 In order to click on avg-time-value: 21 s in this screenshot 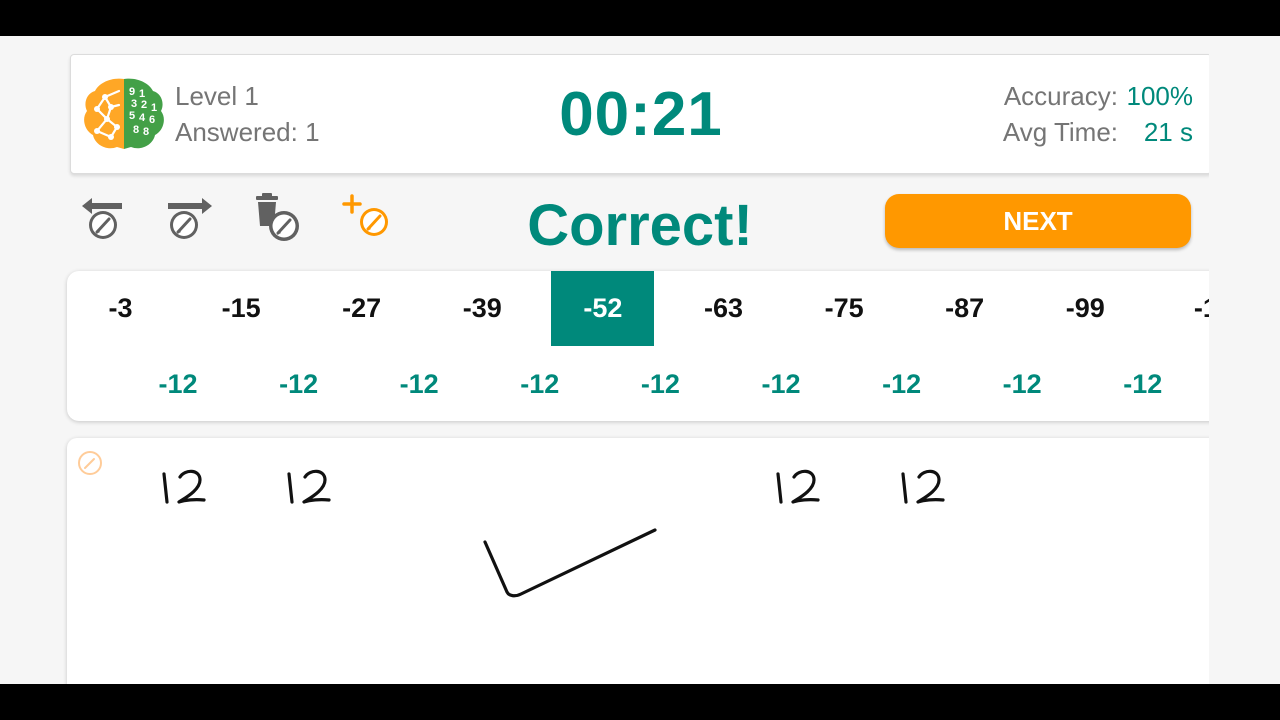, I will do `click(1168, 132)`.